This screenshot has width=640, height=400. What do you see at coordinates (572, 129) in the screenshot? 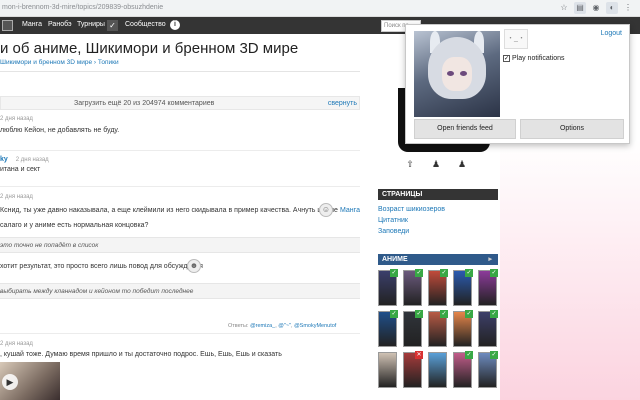
I see `options-button: Options` at bounding box center [572, 129].